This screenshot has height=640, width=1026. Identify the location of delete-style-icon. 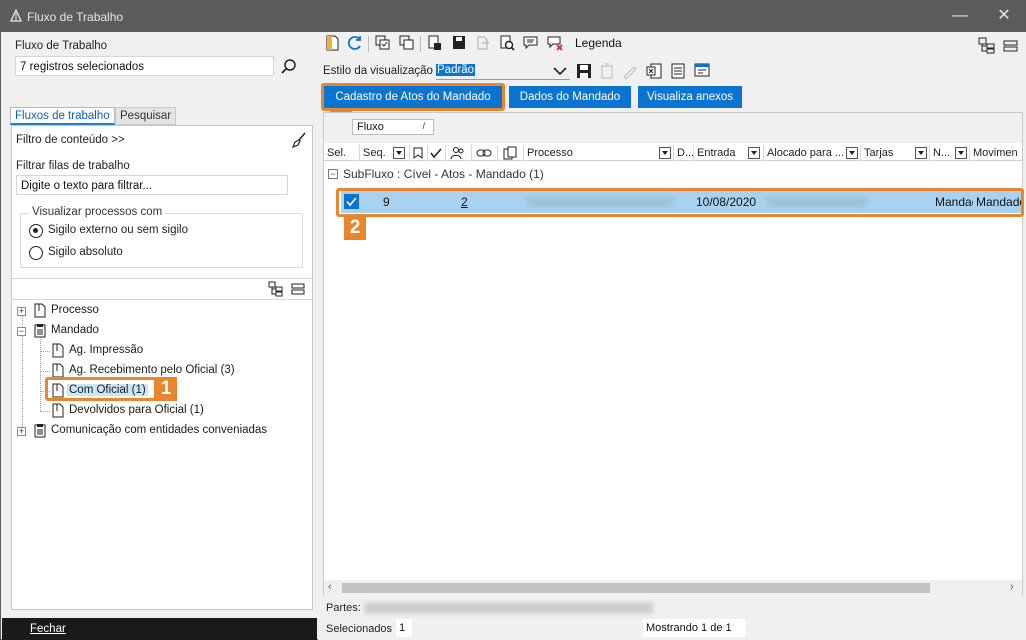
(607, 71).